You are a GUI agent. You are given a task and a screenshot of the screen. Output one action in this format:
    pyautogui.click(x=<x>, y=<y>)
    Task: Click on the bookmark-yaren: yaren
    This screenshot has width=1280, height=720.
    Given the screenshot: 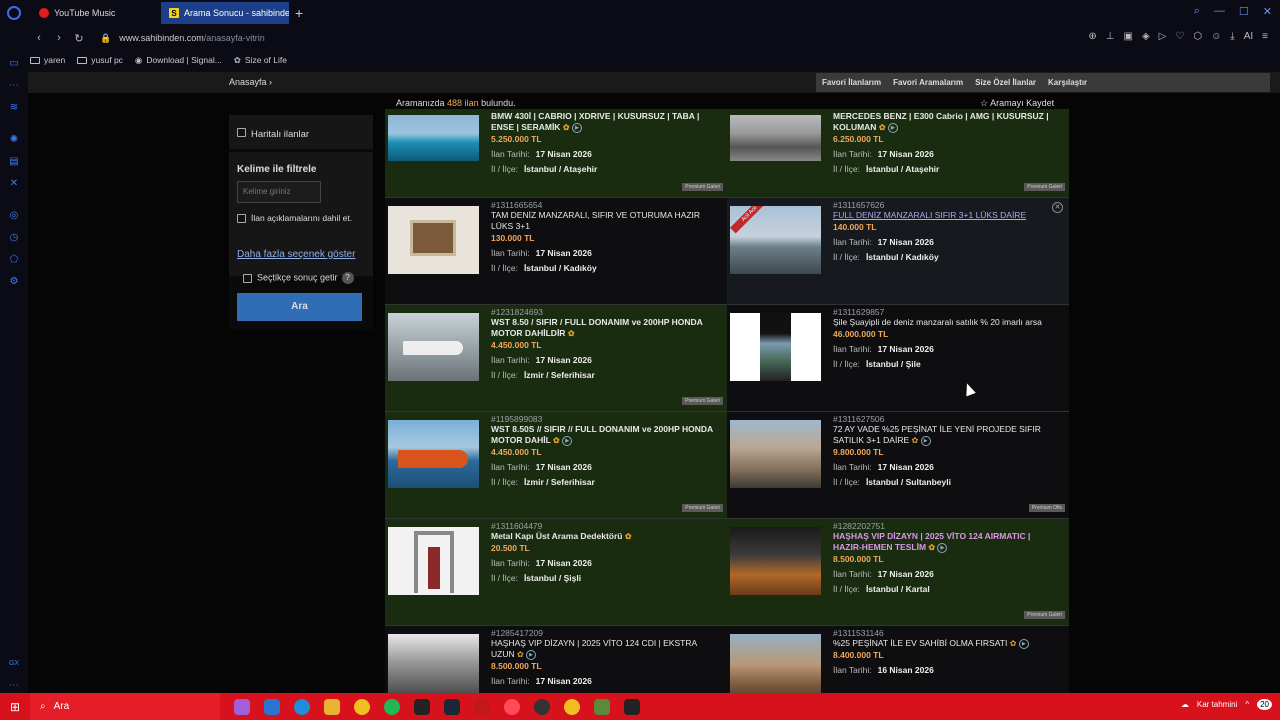 What is the action you would take?
    pyautogui.click(x=47, y=60)
    